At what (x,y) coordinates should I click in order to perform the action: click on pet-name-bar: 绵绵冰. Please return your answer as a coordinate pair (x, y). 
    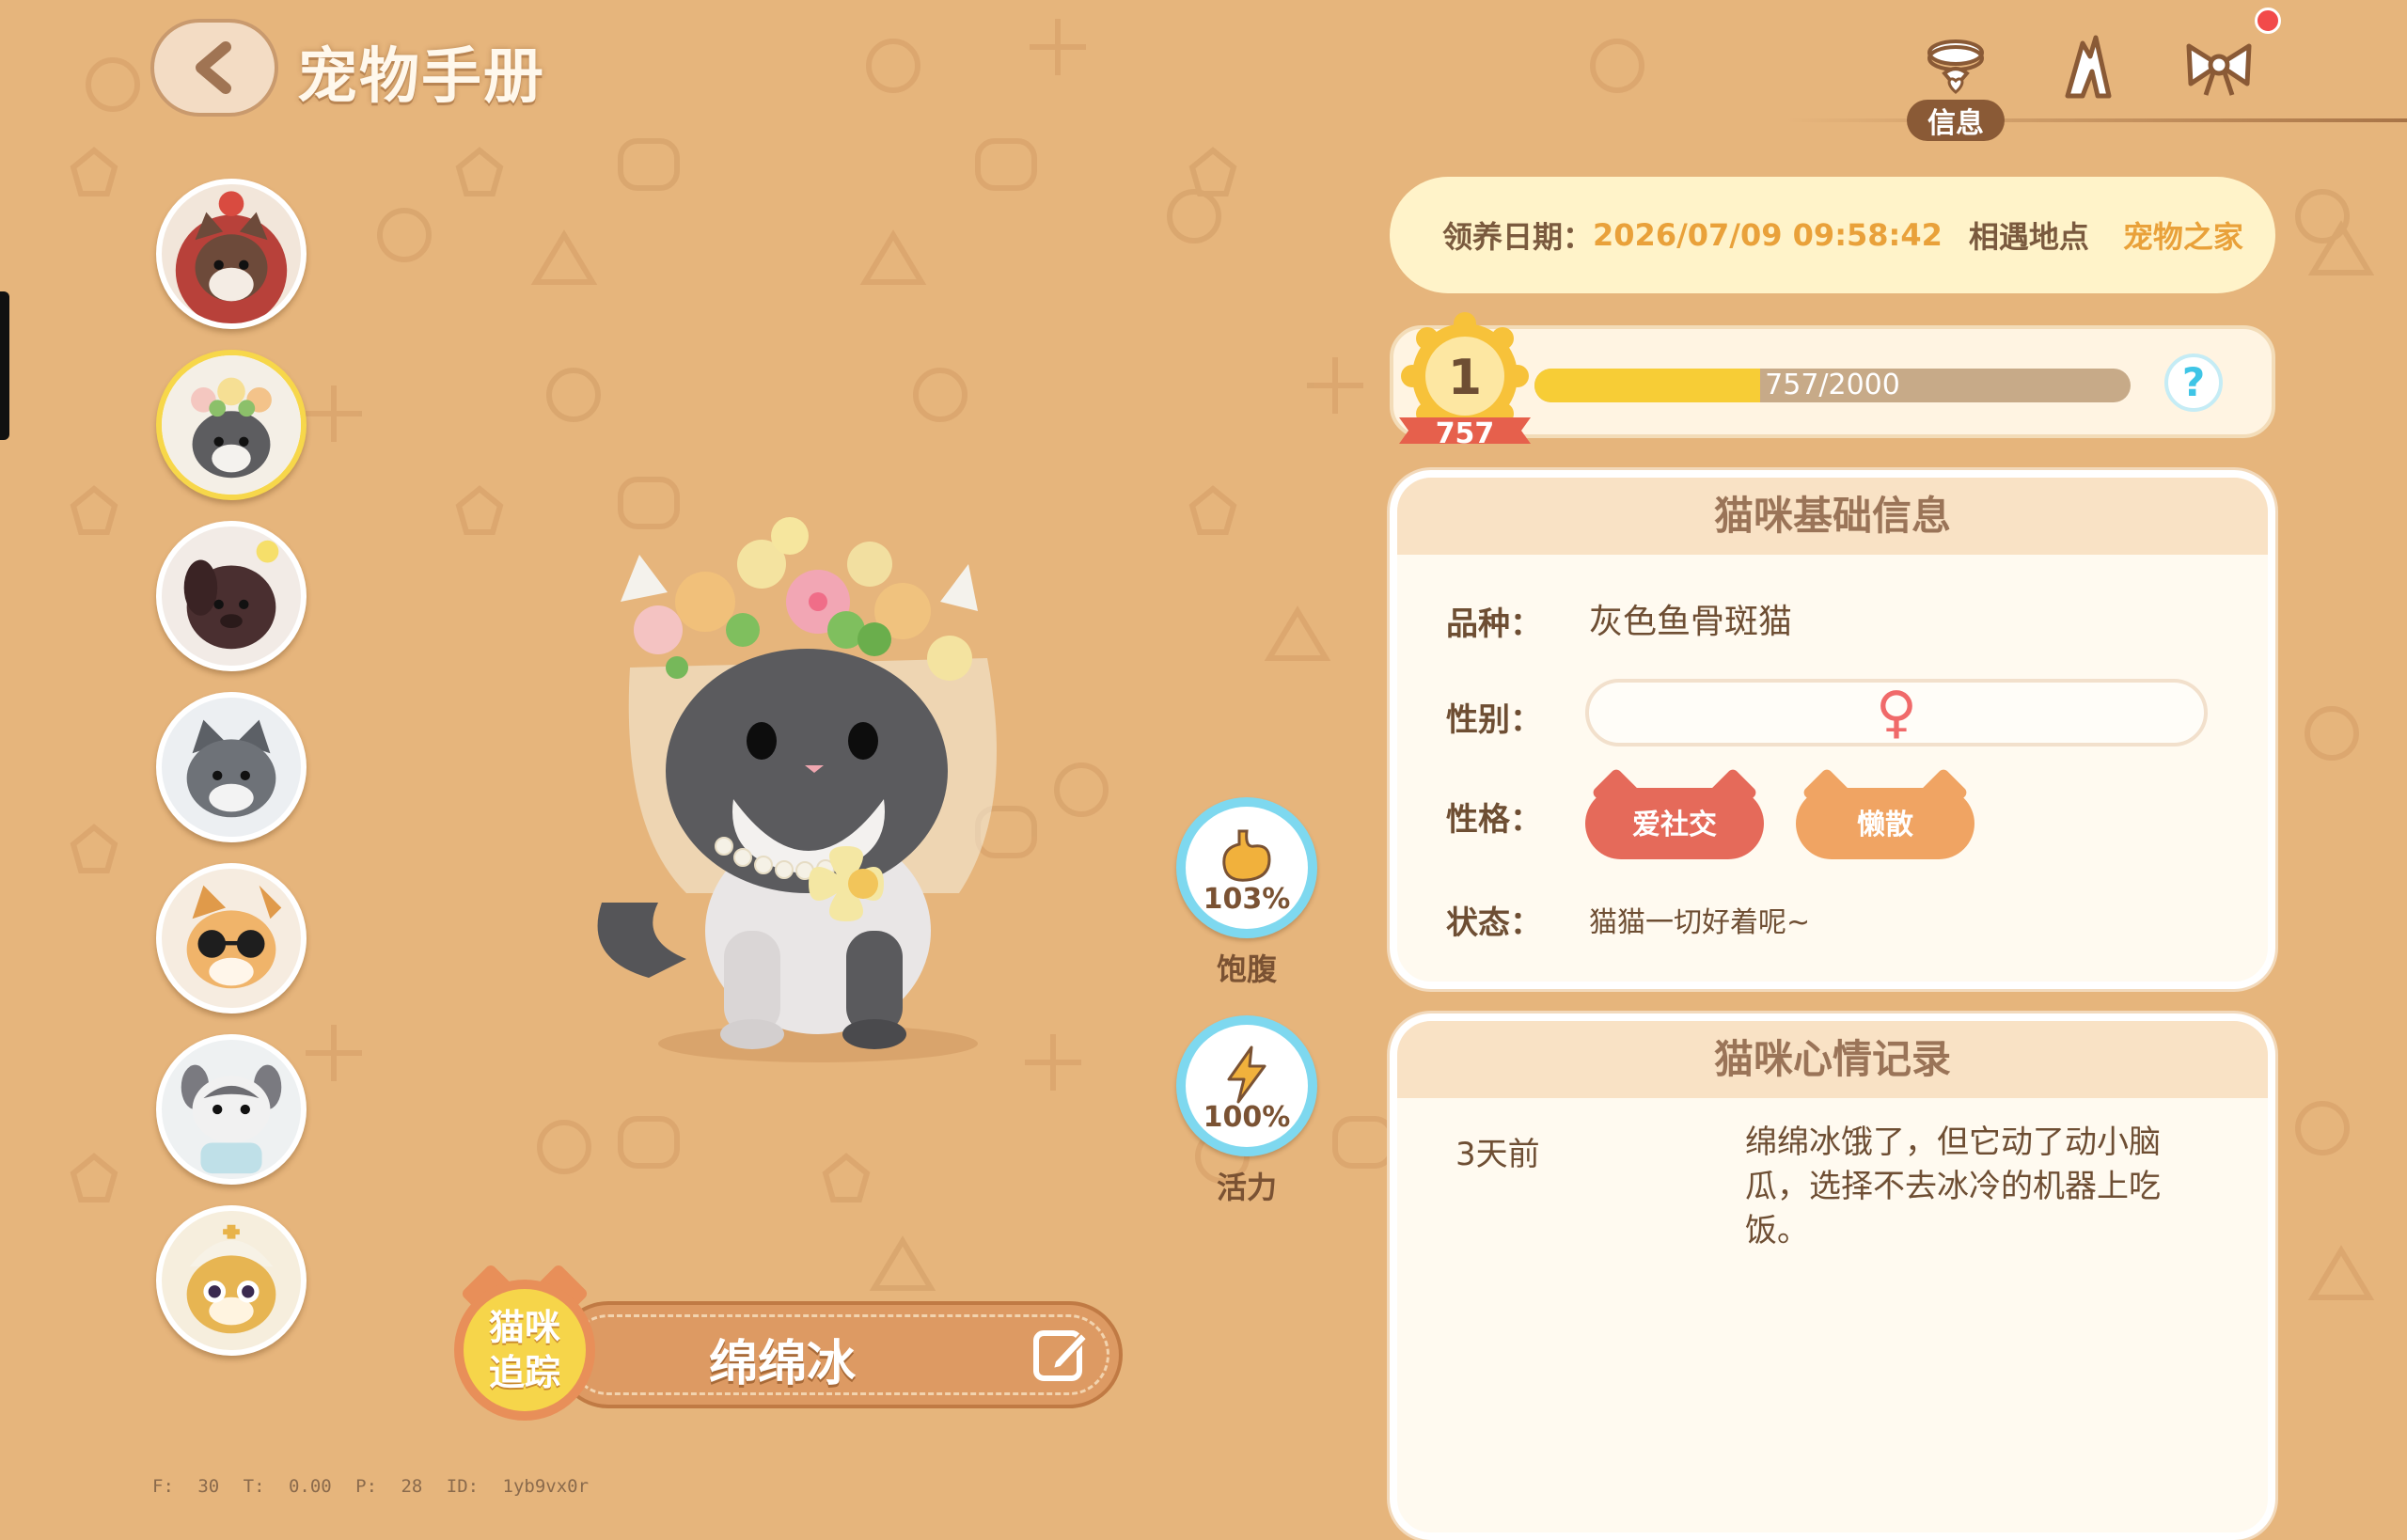
    Looking at the image, I should click on (839, 1354).